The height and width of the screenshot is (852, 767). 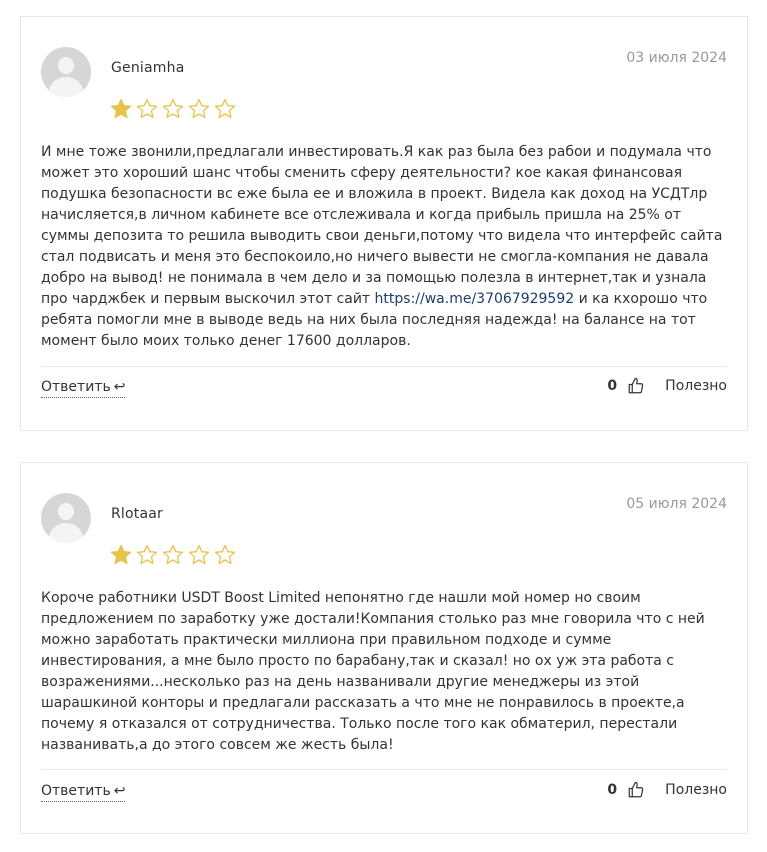 What do you see at coordinates (676, 504) in the screenshot?
I see `review-date: 05 июля 2024` at bounding box center [676, 504].